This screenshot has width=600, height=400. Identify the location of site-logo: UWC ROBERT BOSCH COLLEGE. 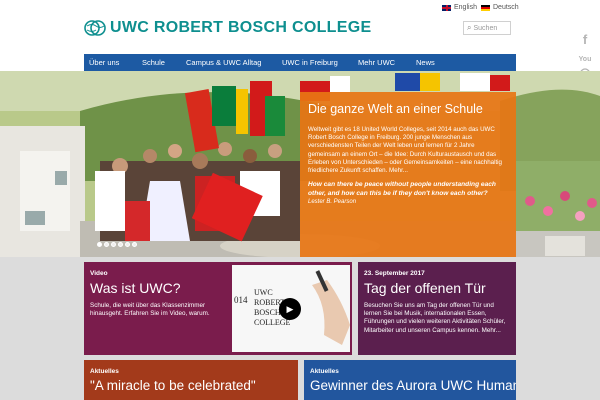
(227, 28).